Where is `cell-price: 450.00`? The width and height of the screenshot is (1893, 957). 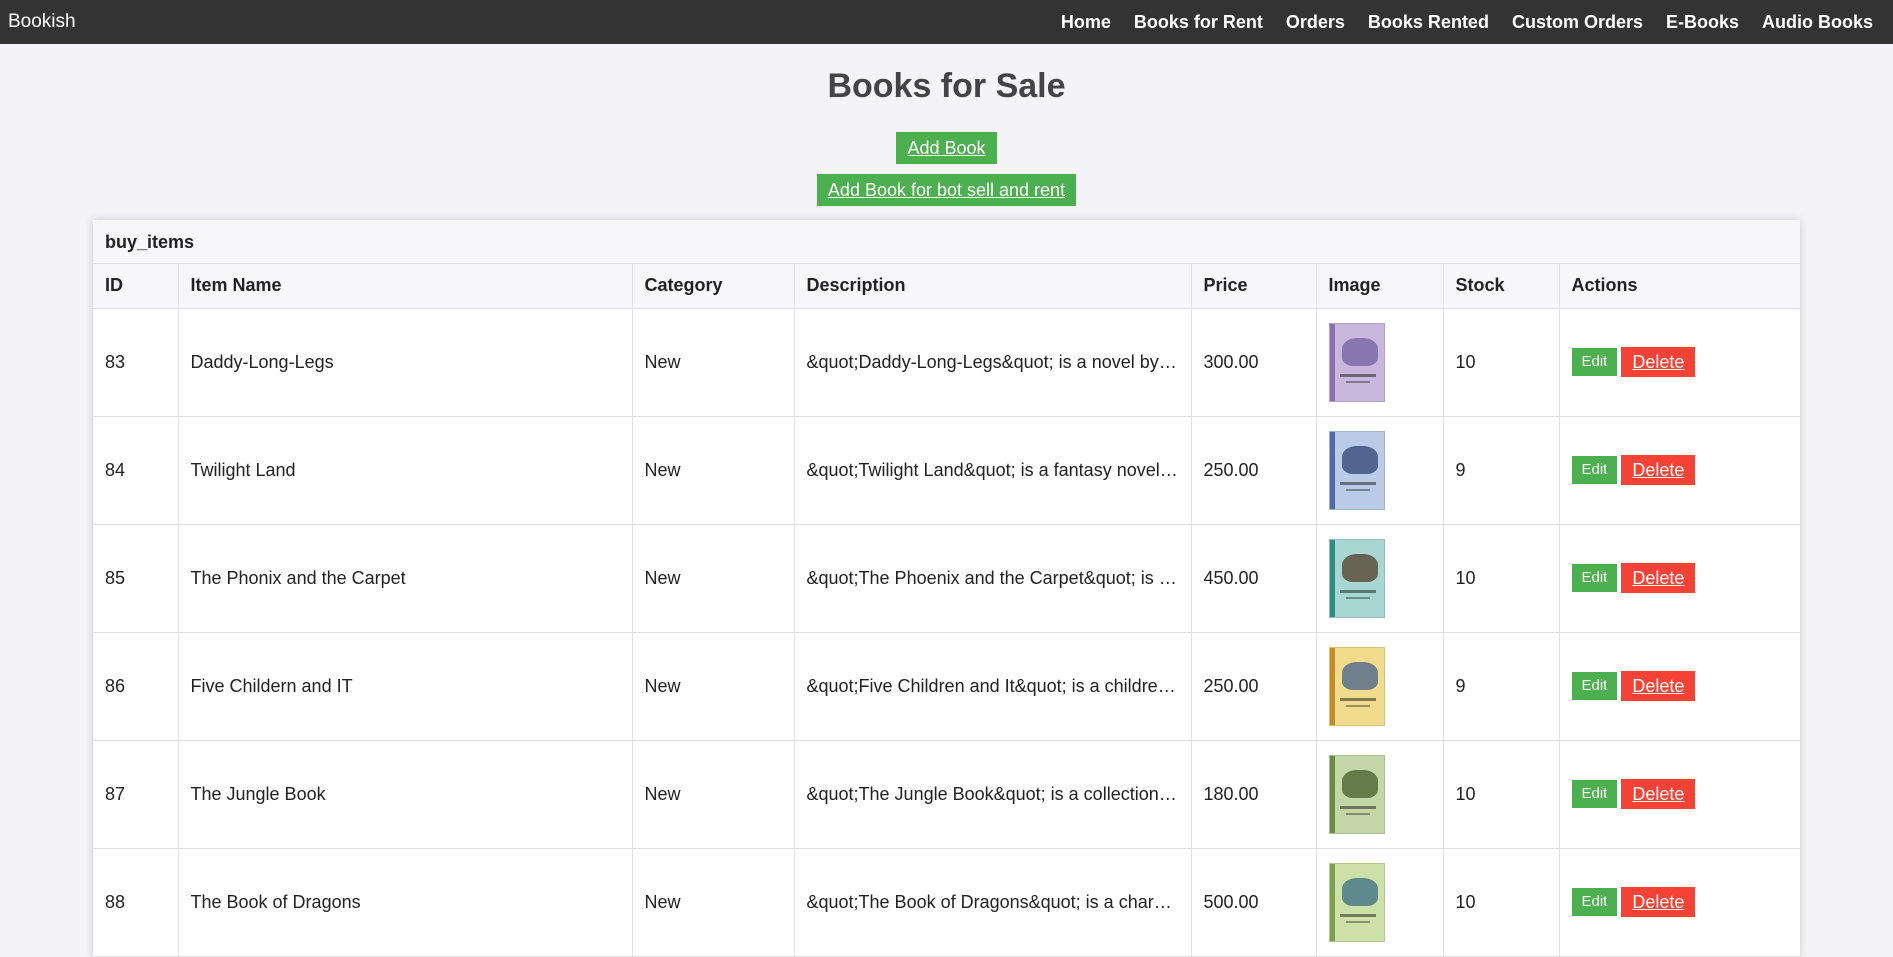 cell-price: 450.00 is located at coordinates (1254, 578).